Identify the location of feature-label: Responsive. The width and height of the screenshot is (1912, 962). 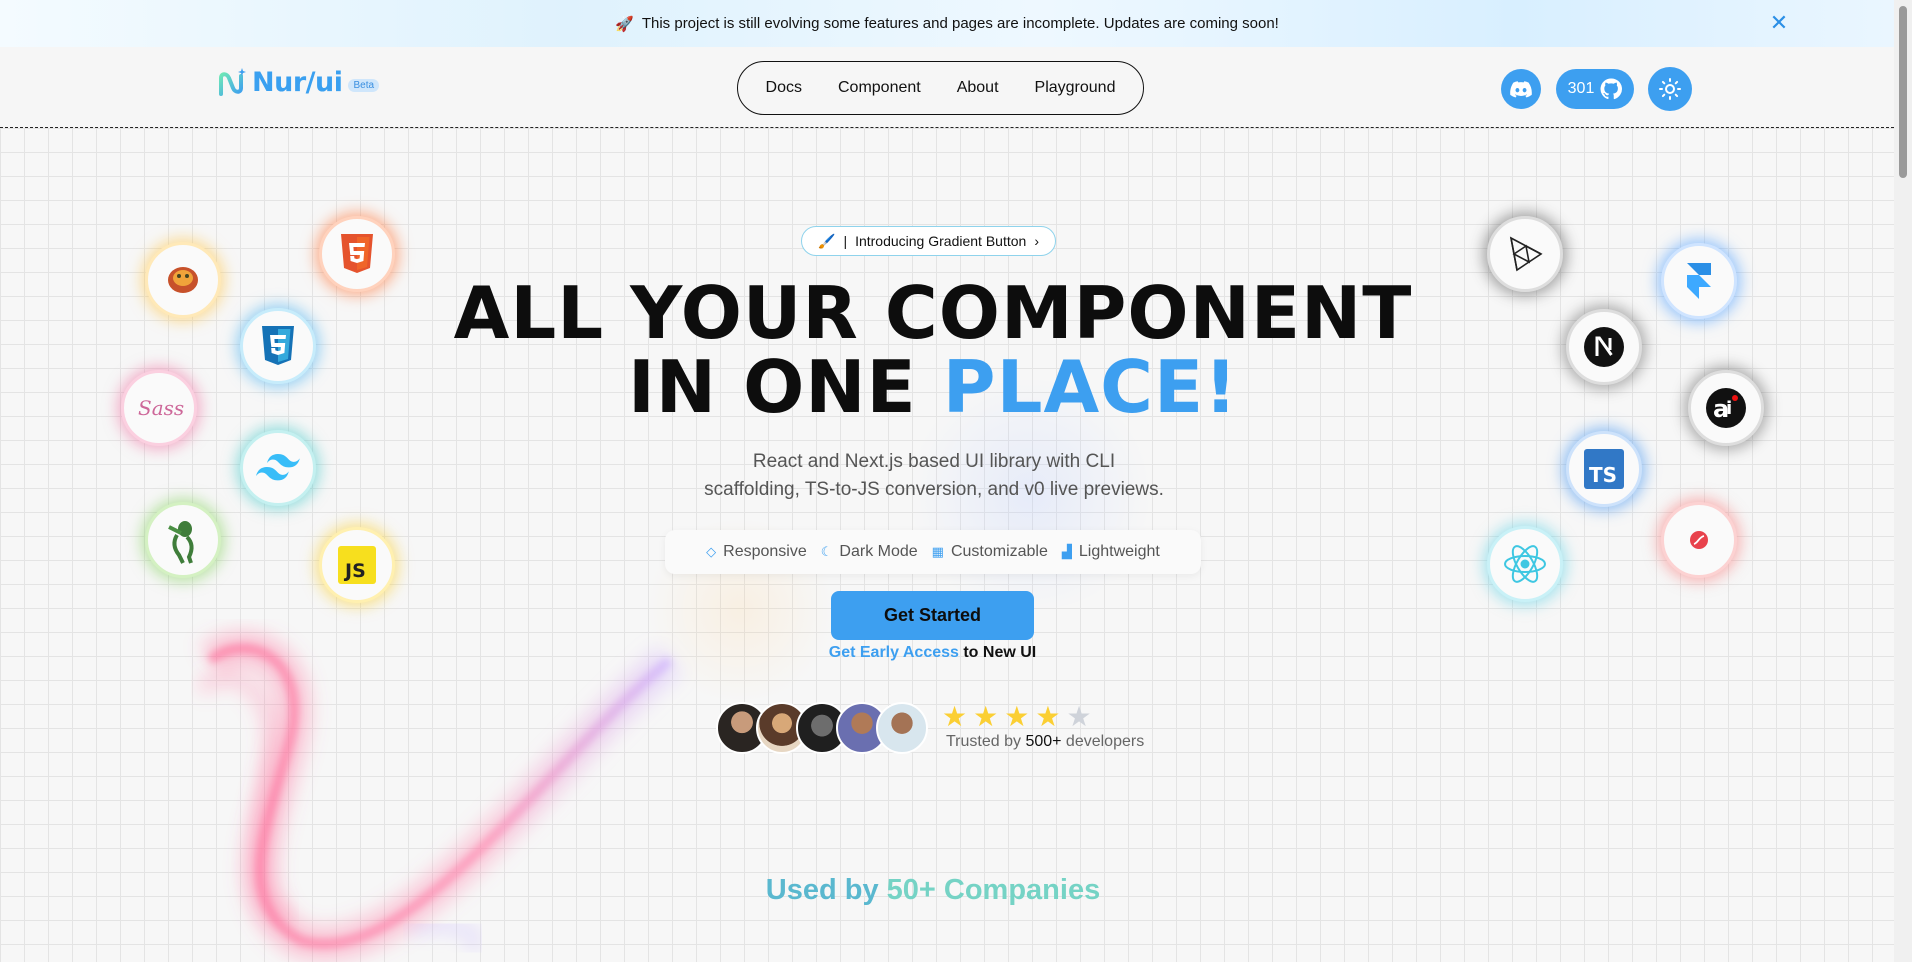
(765, 551).